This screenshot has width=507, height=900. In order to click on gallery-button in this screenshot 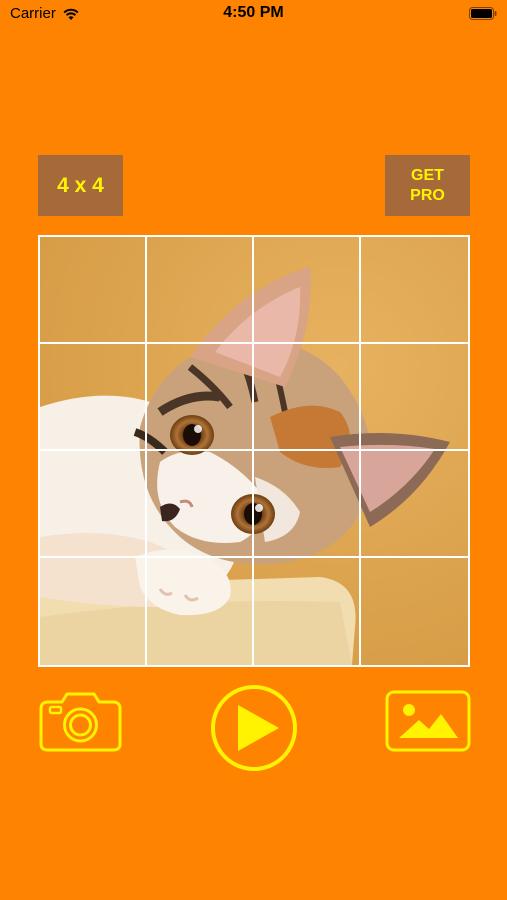, I will do `click(428, 721)`.